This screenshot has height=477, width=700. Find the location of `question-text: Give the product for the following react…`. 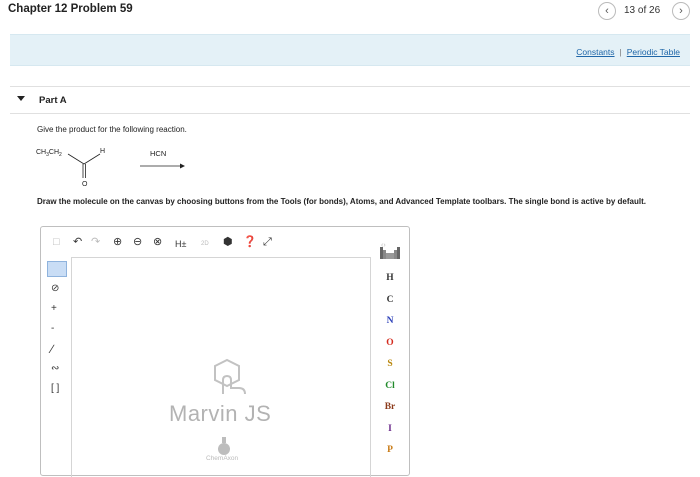

question-text: Give the product for the following react… is located at coordinates (112, 129).